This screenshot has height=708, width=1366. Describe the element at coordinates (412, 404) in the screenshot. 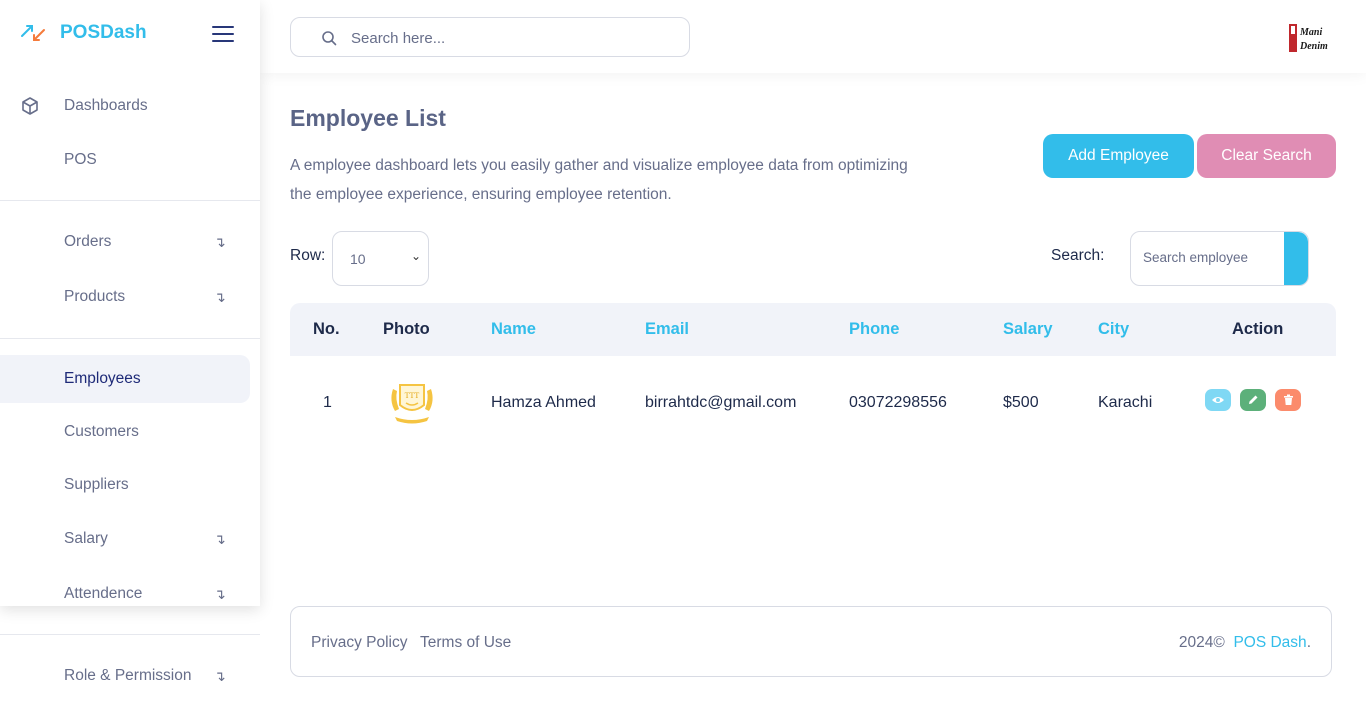

I see `employee-photo: TTT` at that location.